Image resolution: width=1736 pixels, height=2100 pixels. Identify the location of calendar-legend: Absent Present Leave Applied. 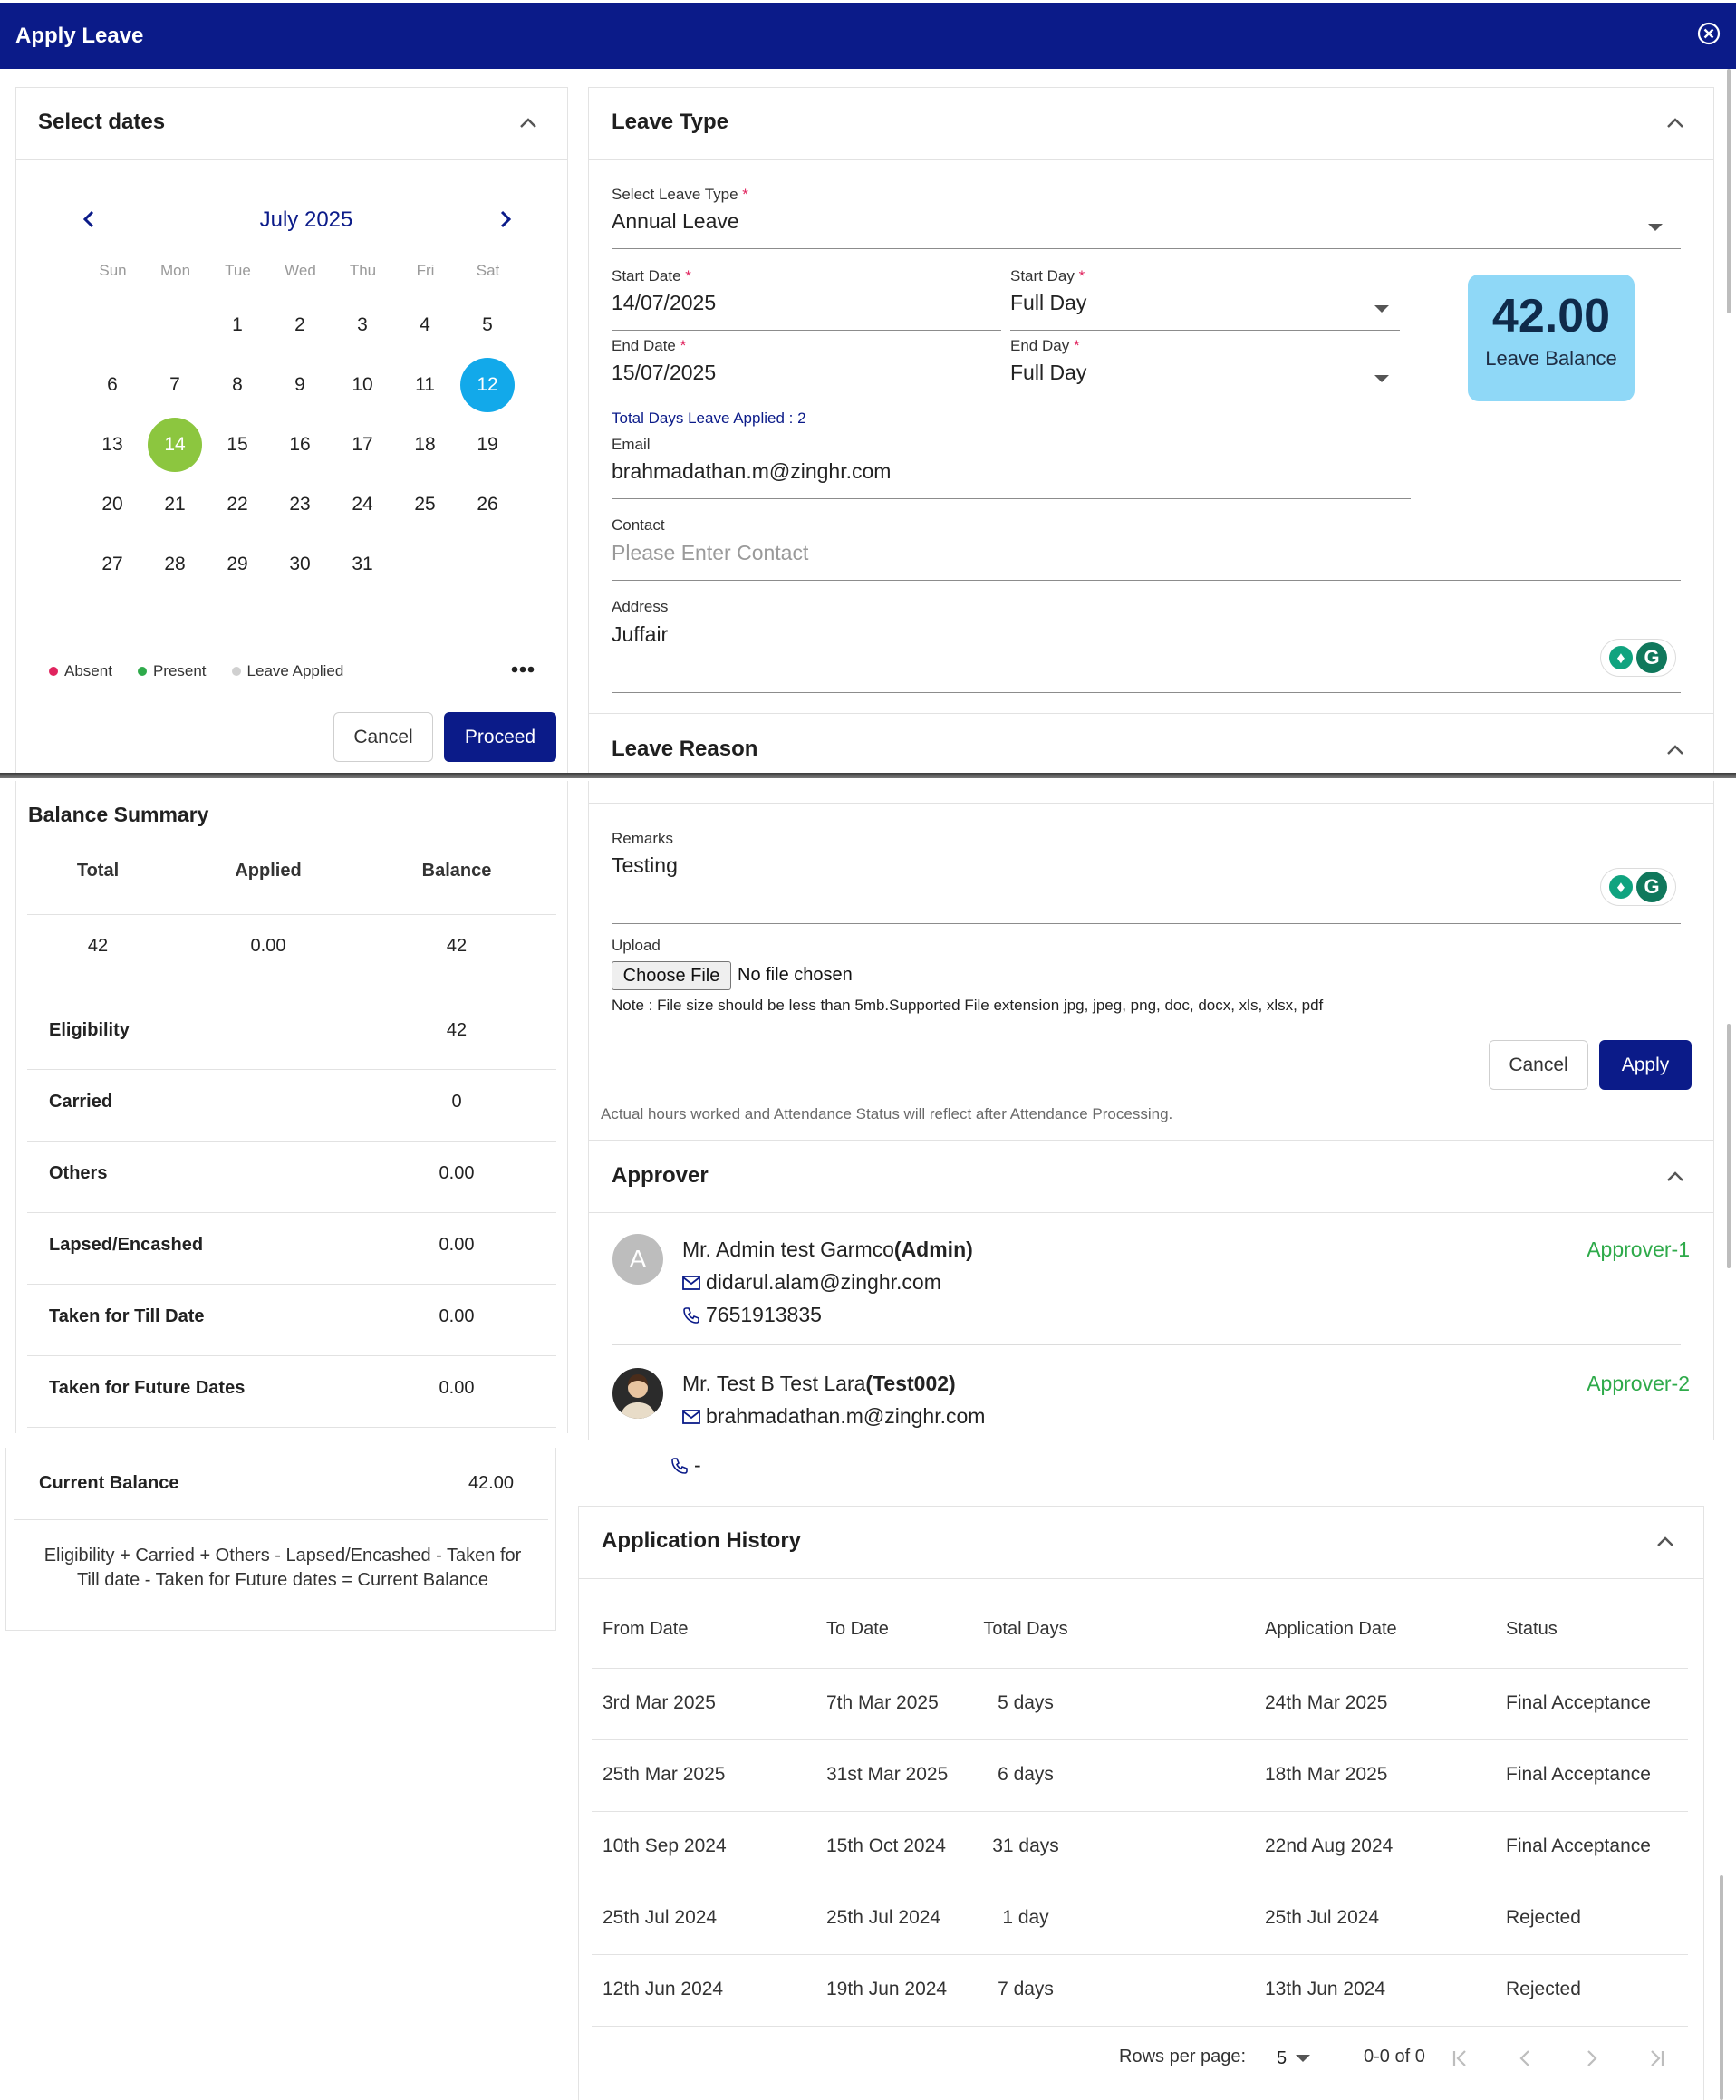
(196, 671).